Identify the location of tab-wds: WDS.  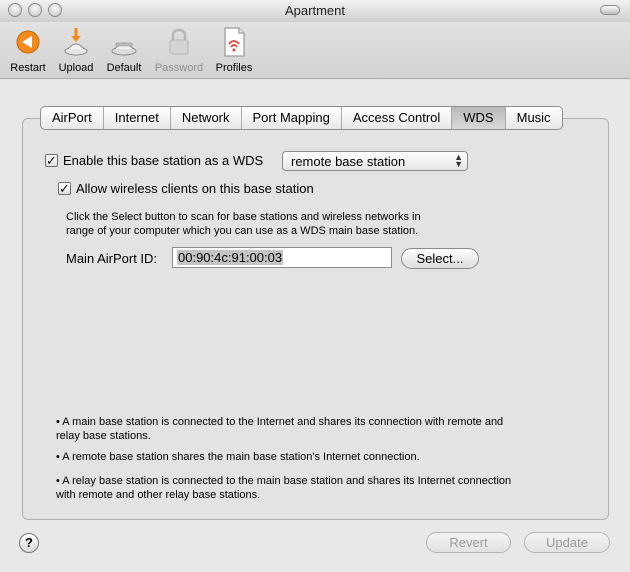
(479, 118).